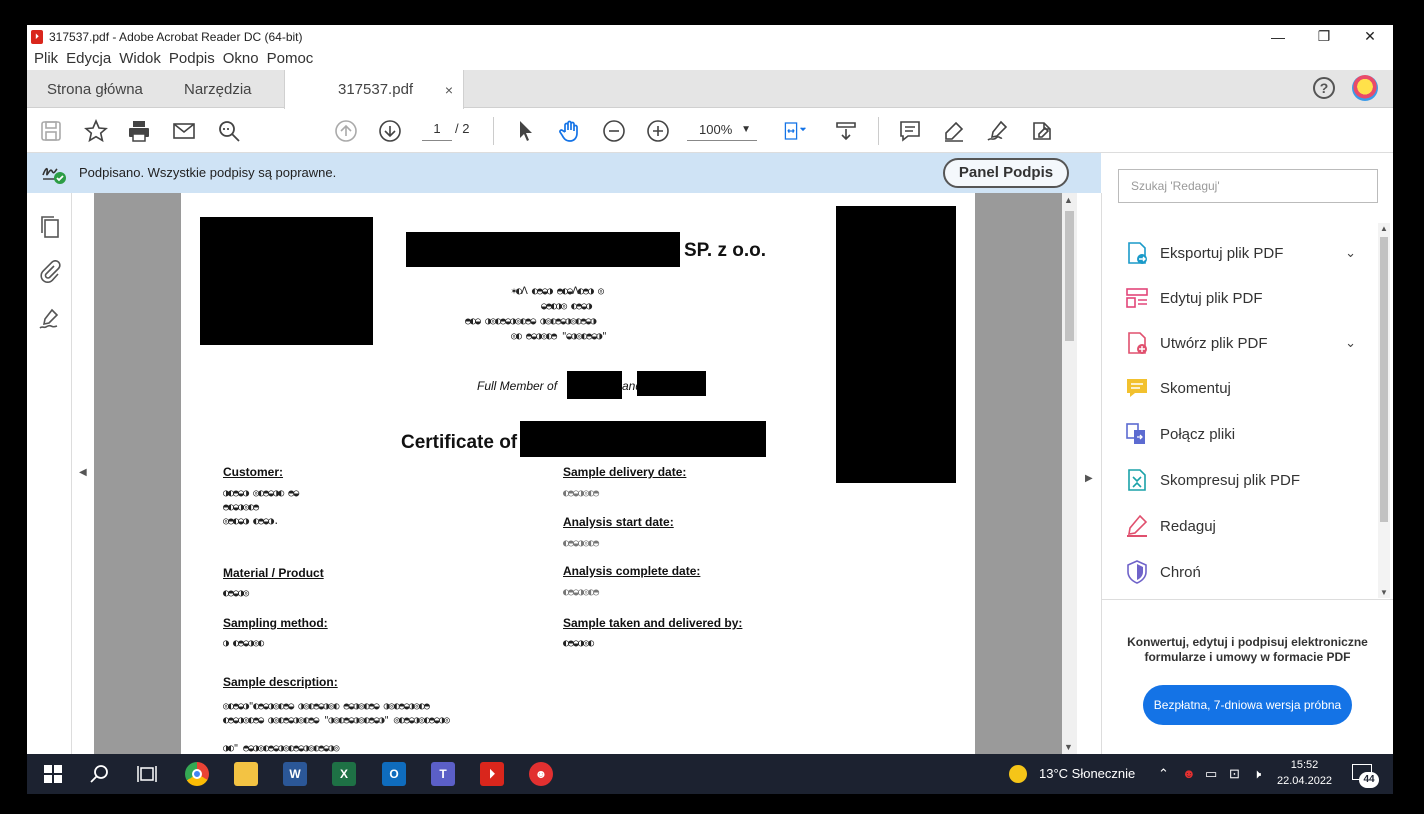 The image size is (1424, 814). I want to click on fit-page-icon, so click(795, 131).